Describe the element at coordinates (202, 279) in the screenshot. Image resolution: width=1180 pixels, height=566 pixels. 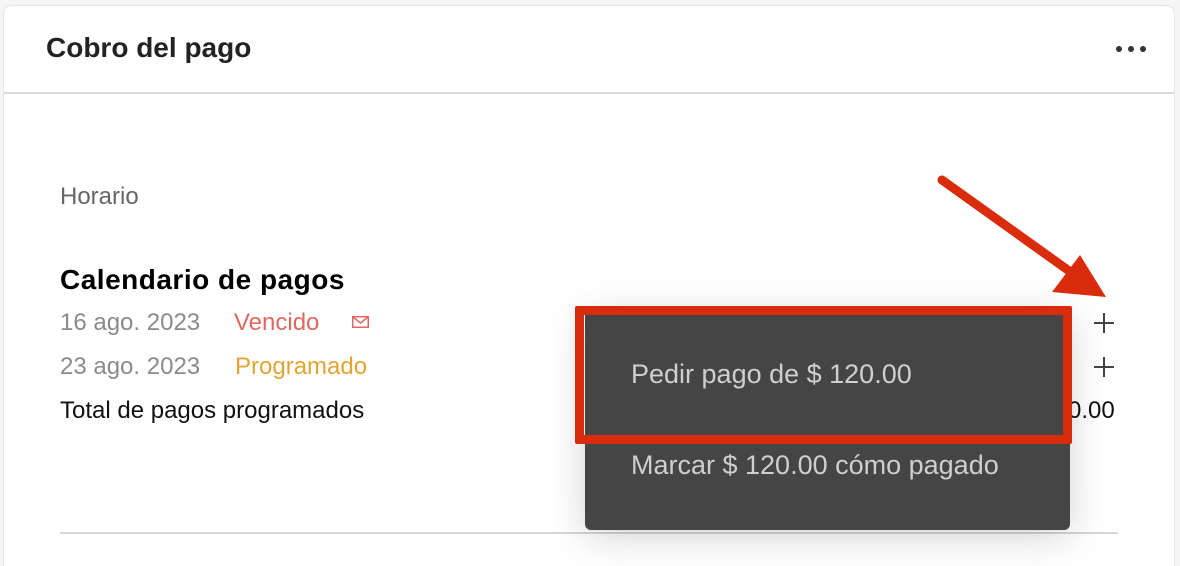
I see `schedule-title: Calendario de pagos` at that location.